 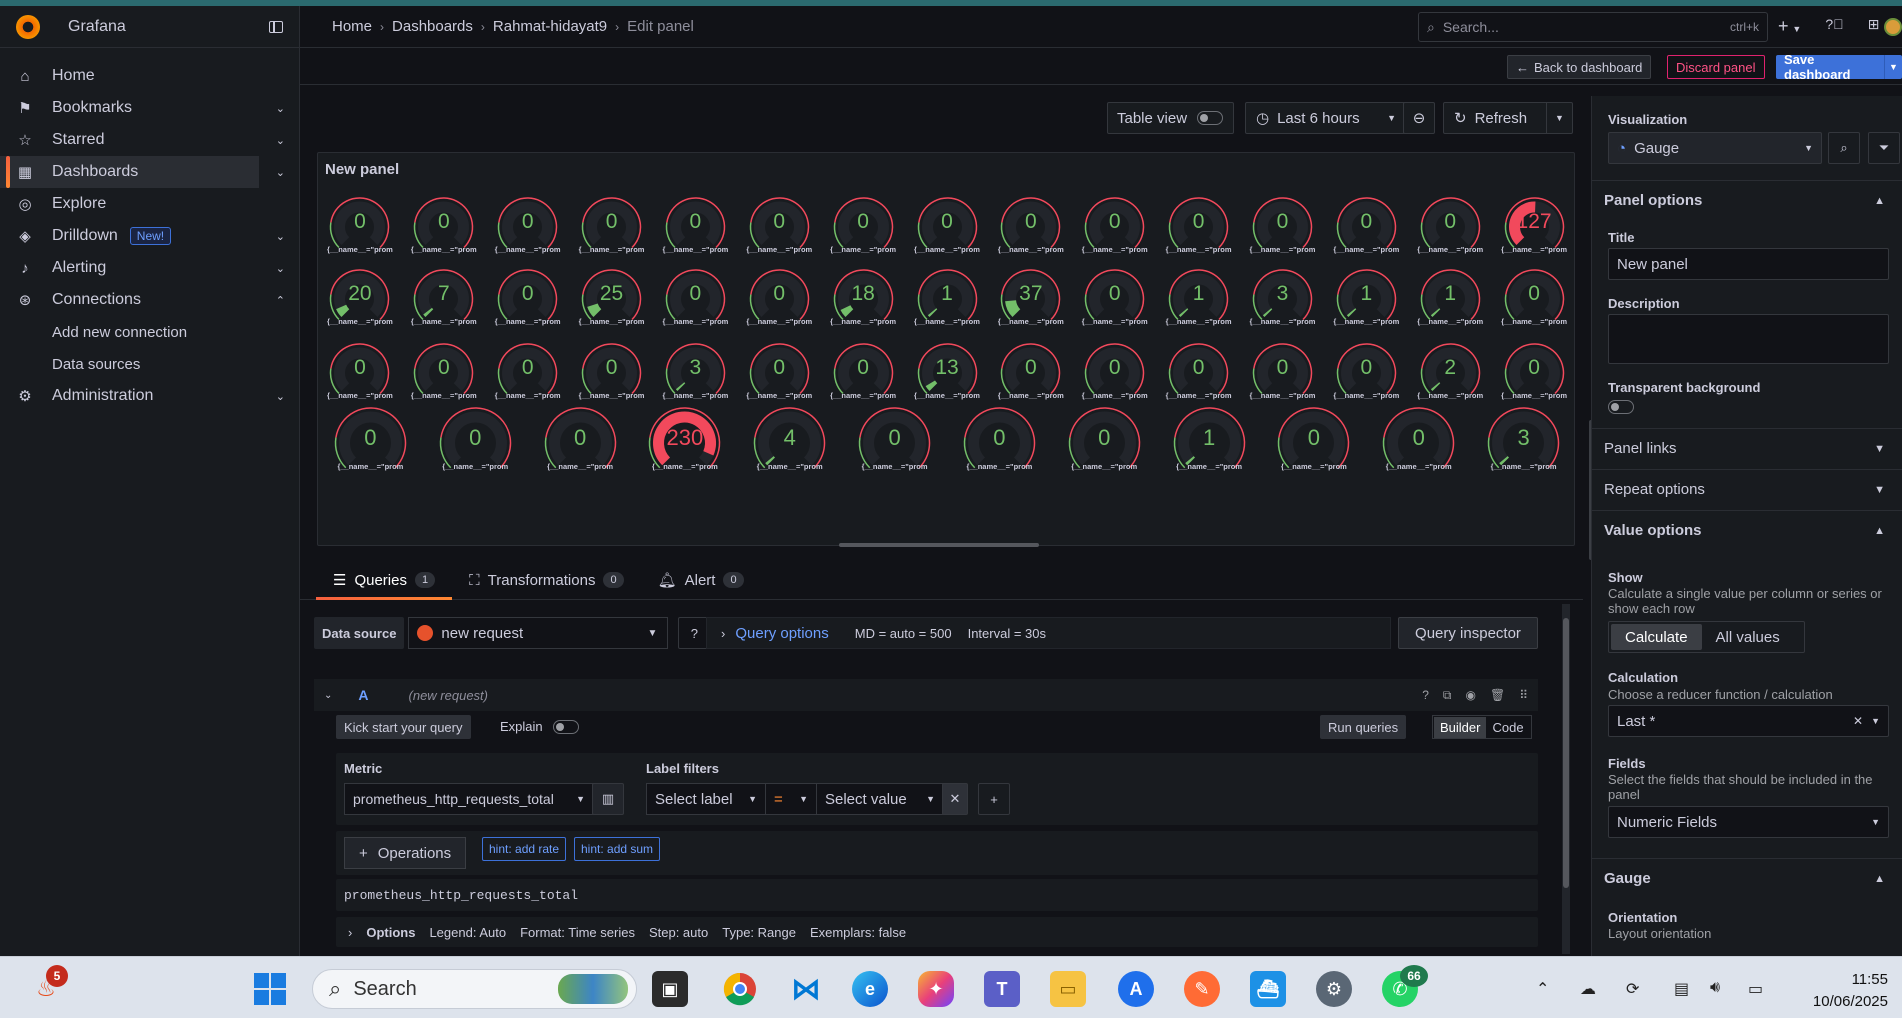 I want to click on teams-icon: T, so click(x=1002, y=989).